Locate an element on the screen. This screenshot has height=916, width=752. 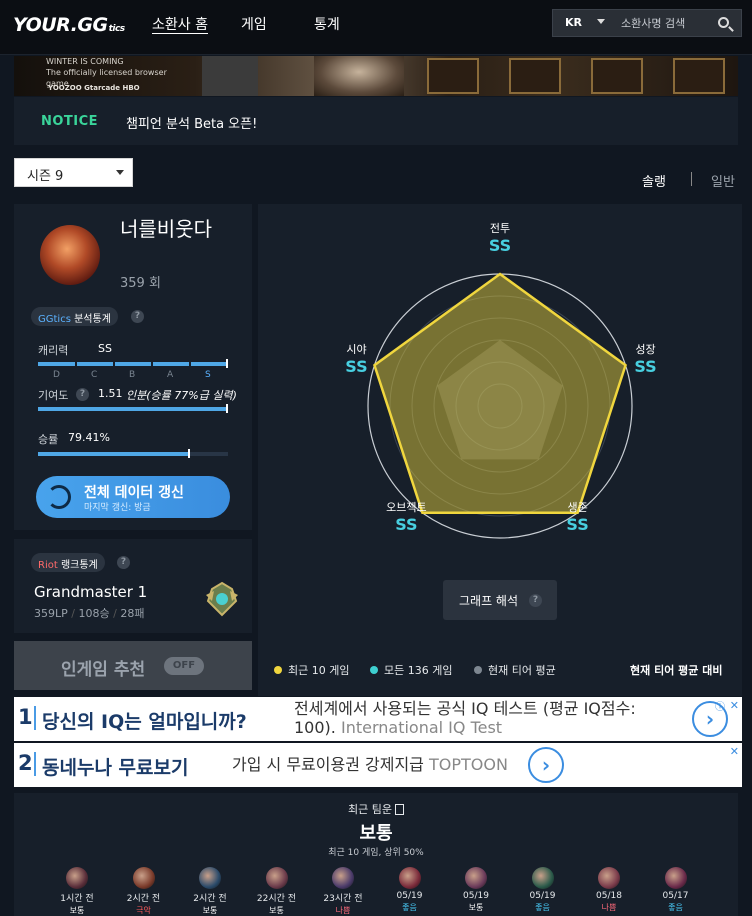
tier-compare-toggle: 현재 티어 평균 대비 is located at coordinates (676, 670).